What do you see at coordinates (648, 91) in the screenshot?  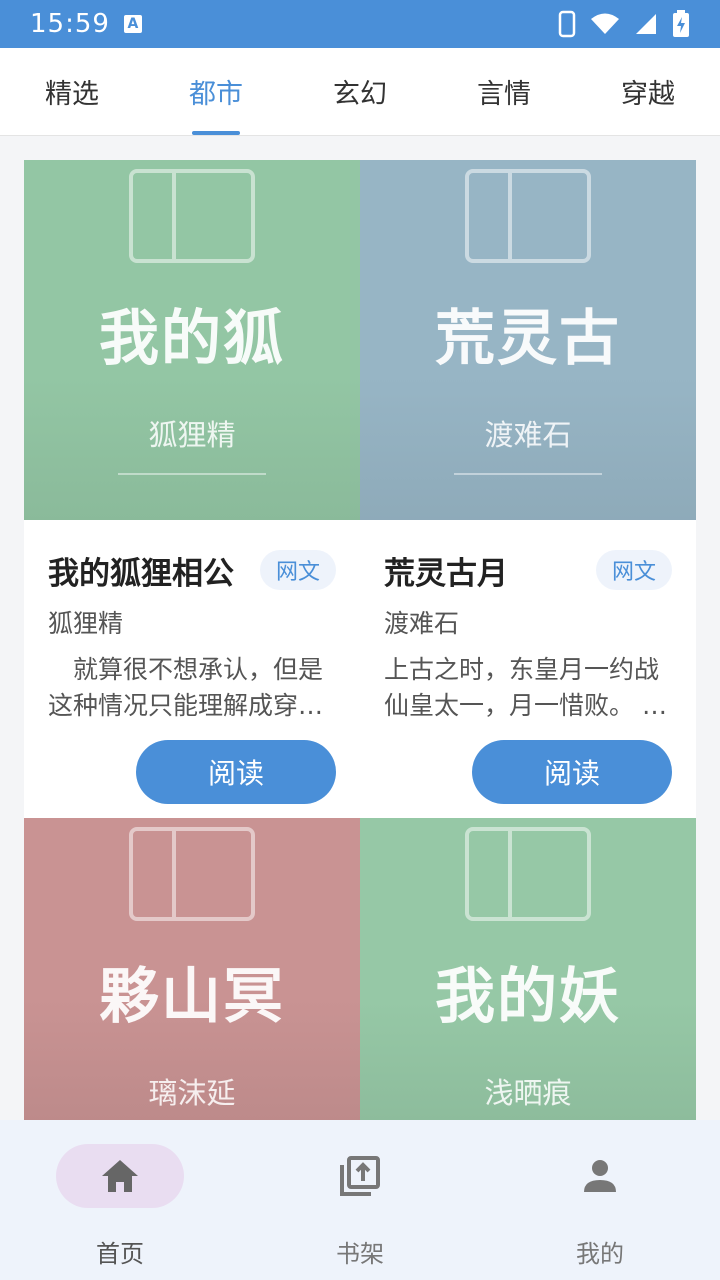 I see `tab-time-travel: 穿越` at bounding box center [648, 91].